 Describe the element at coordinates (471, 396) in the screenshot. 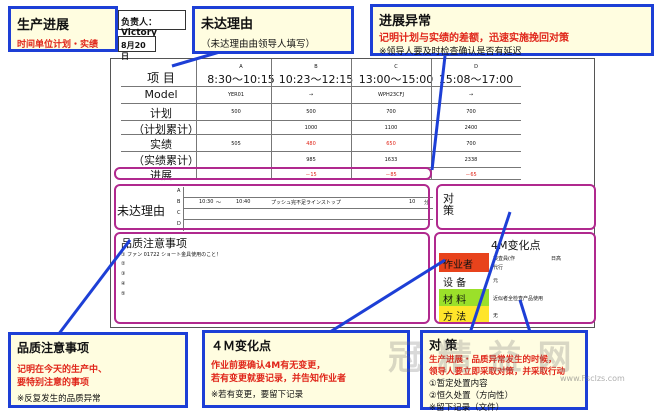

I see `callout-measures-item2: ②恒久处置（方向性）` at that location.